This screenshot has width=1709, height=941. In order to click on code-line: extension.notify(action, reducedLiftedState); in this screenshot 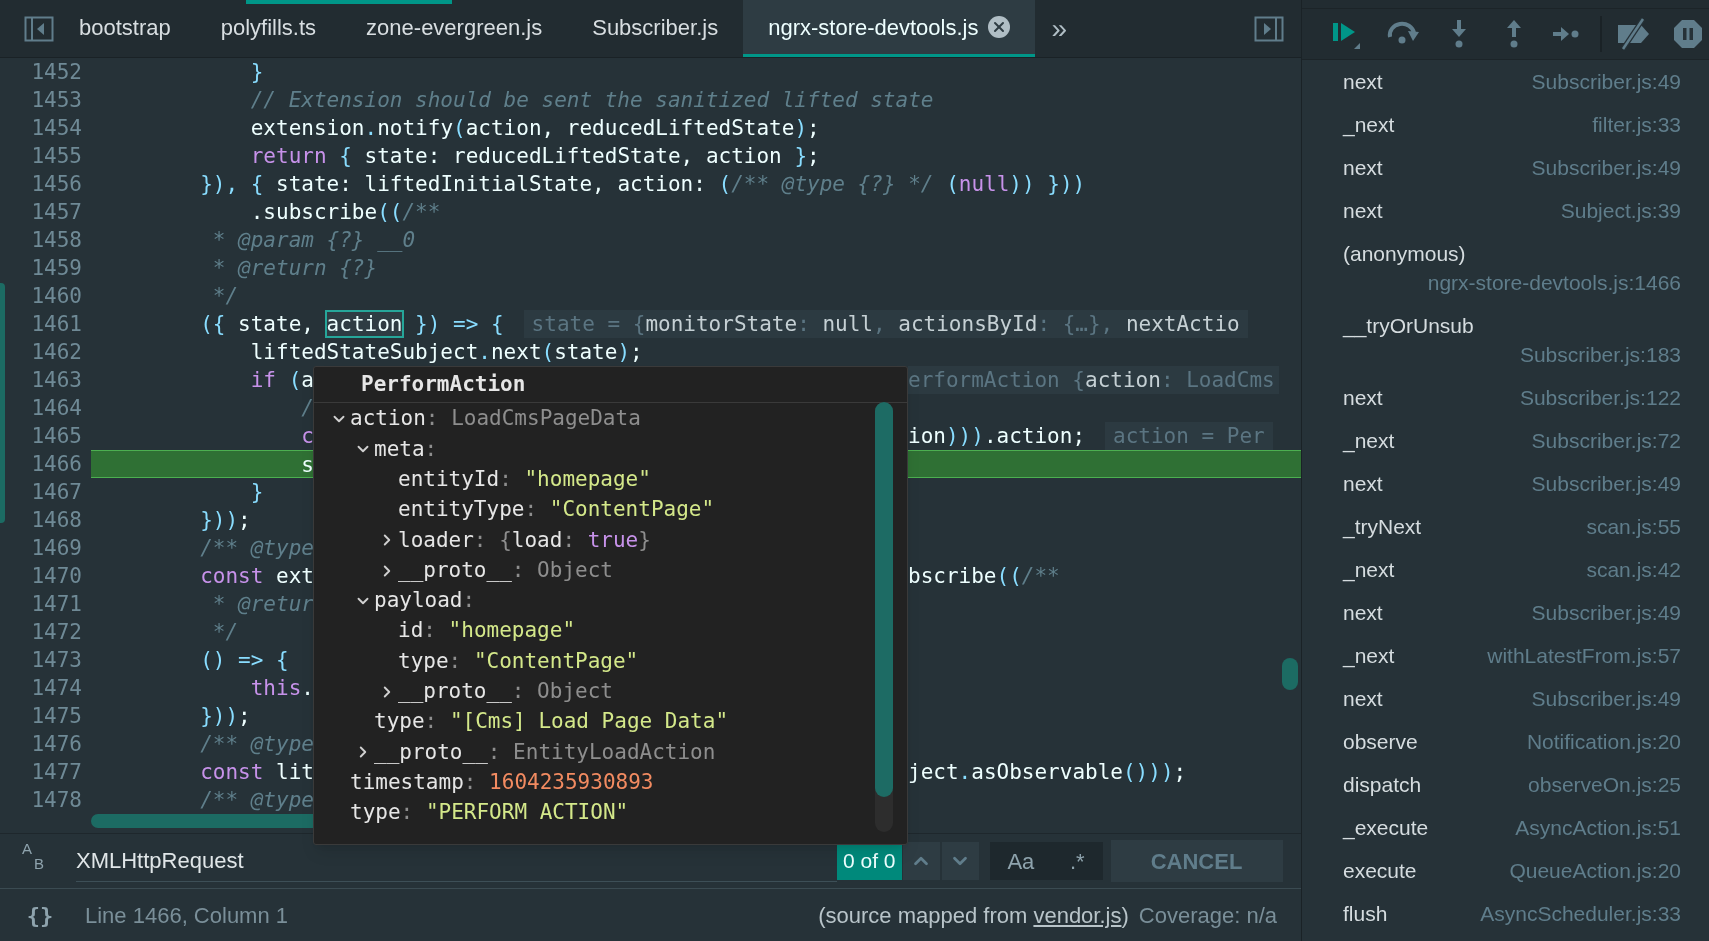, I will do `click(534, 128)`.